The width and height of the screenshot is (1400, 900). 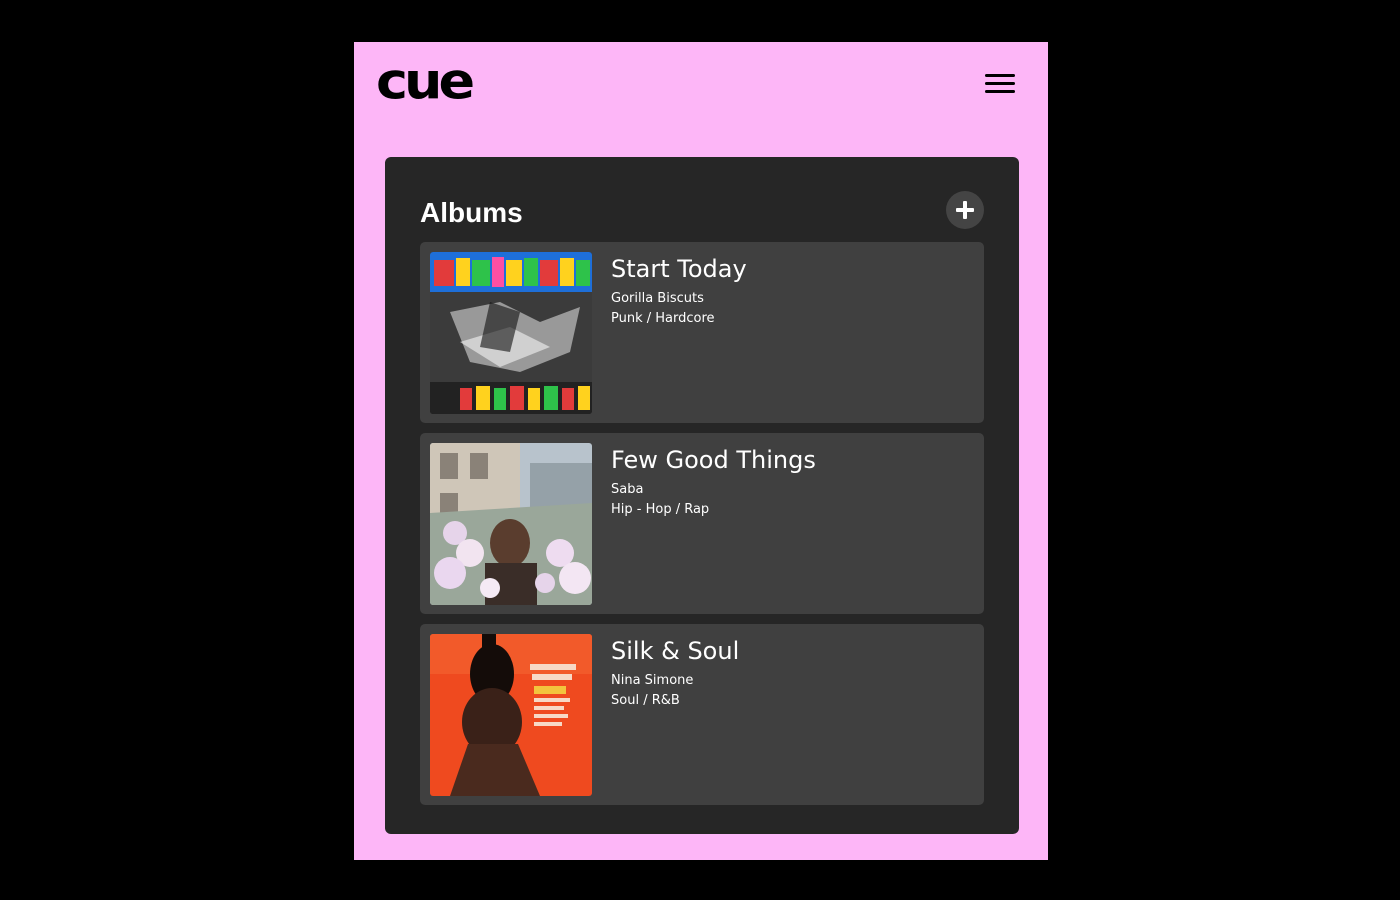 What do you see at coordinates (627, 489) in the screenshot?
I see `album-artist: Saba` at bounding box center [627, 489].